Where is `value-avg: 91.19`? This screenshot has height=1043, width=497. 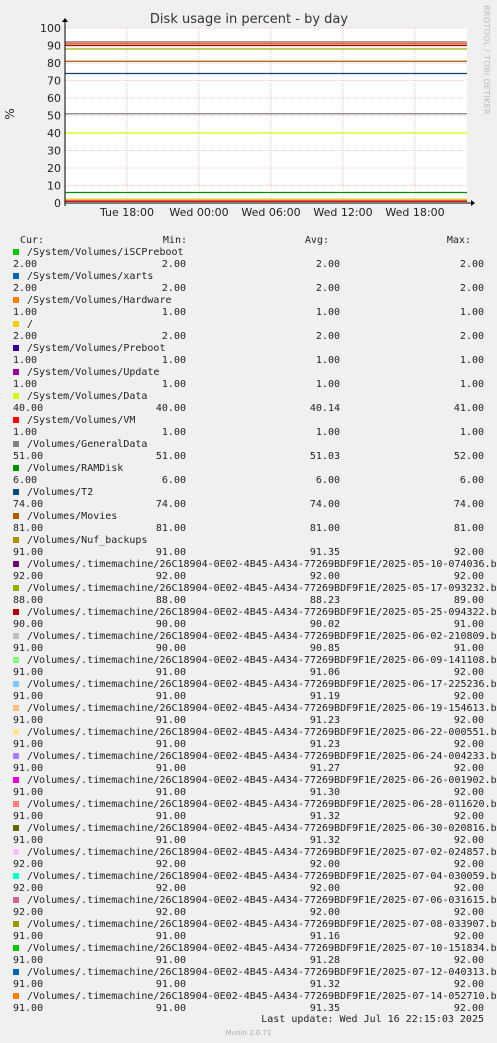
value-avg: 91.19 is located at coordinates (324, 696).